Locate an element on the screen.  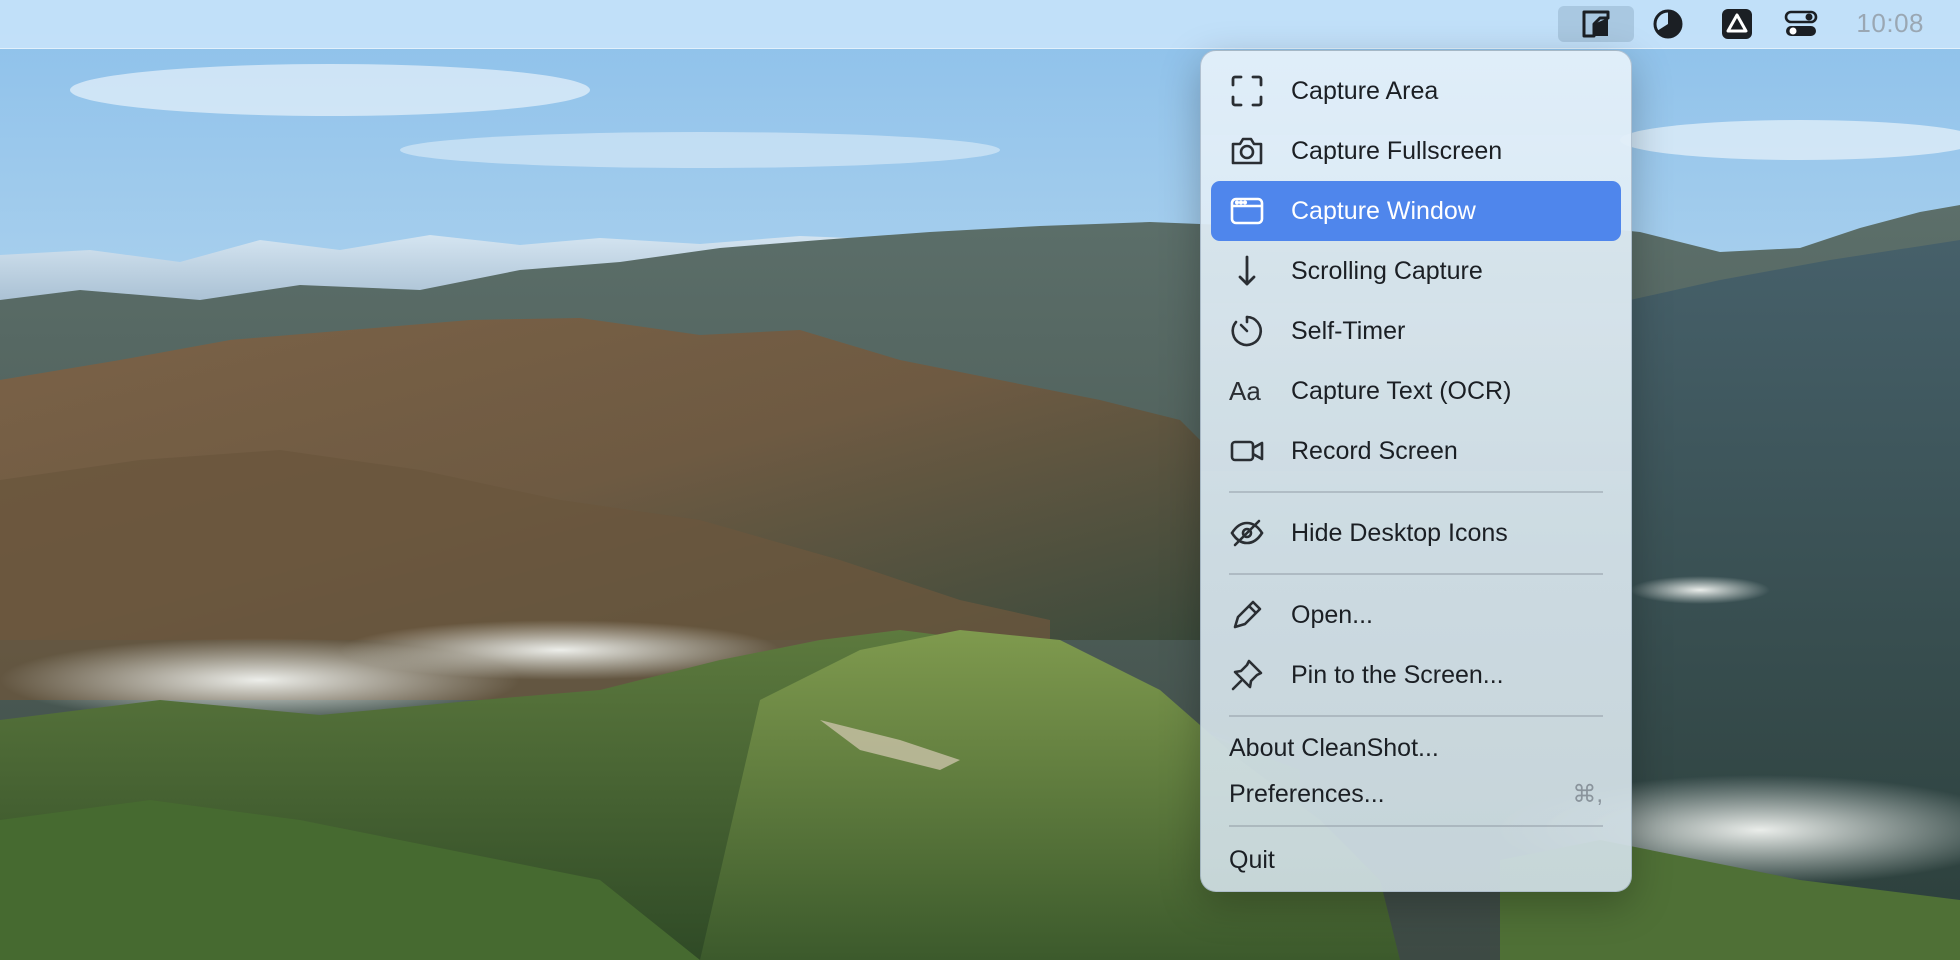
camera-icon is located at coordinates (1259, 151).